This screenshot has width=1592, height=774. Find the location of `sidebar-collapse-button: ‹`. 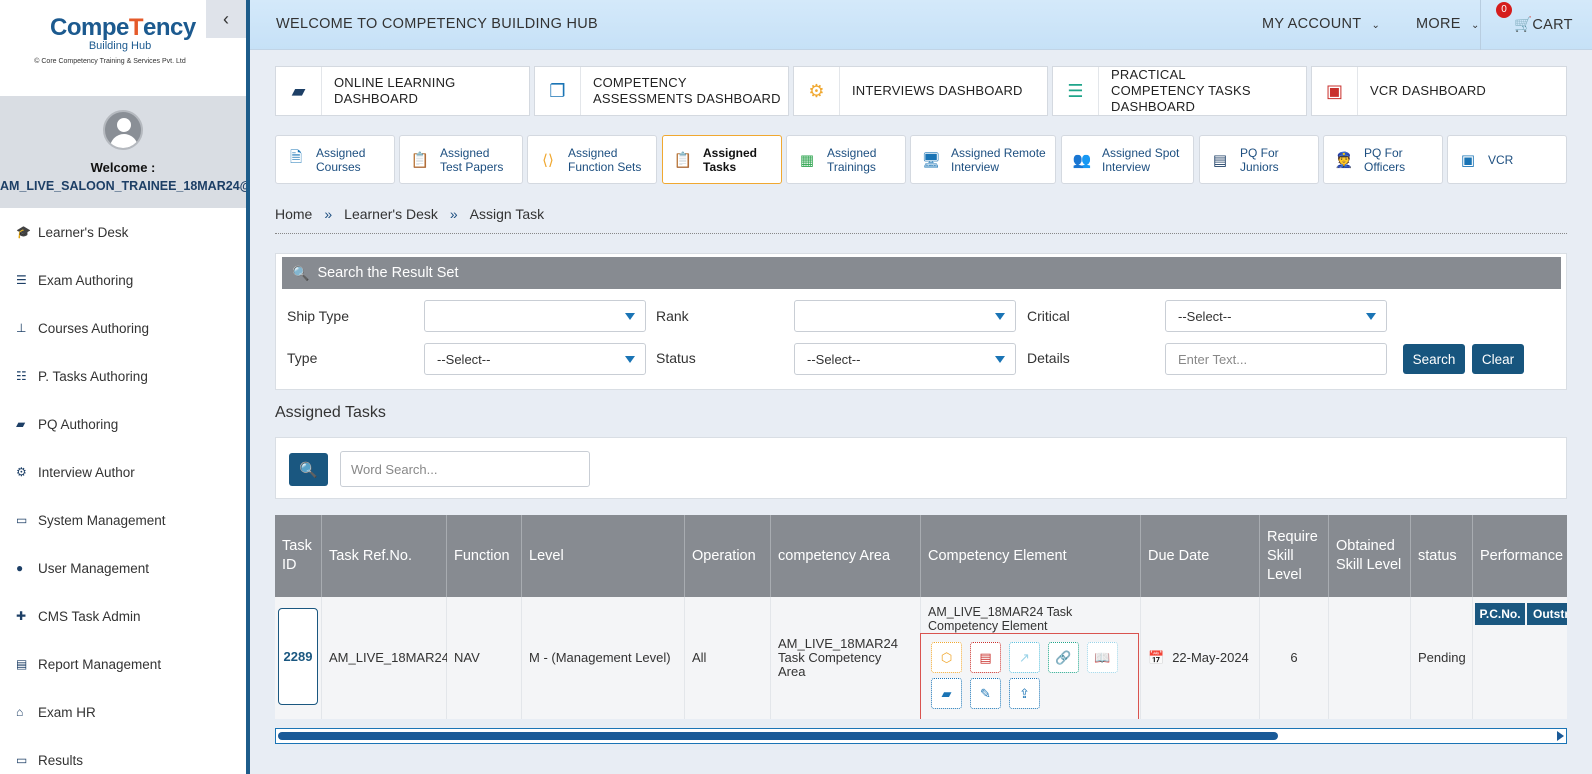

sidebar-collapse-button: ‹ is located at coordinates (226, 19).